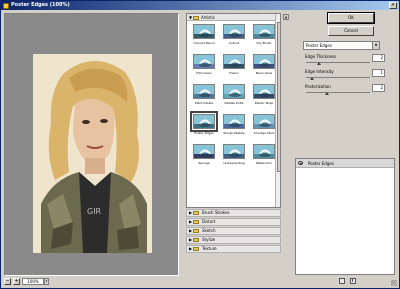 The height and width of the screenshot is (289, 400). What do you see at coordinates (351, 31) in the screenshot?
I see `cancel-button: Cancel` at bounding box center [351, 31].